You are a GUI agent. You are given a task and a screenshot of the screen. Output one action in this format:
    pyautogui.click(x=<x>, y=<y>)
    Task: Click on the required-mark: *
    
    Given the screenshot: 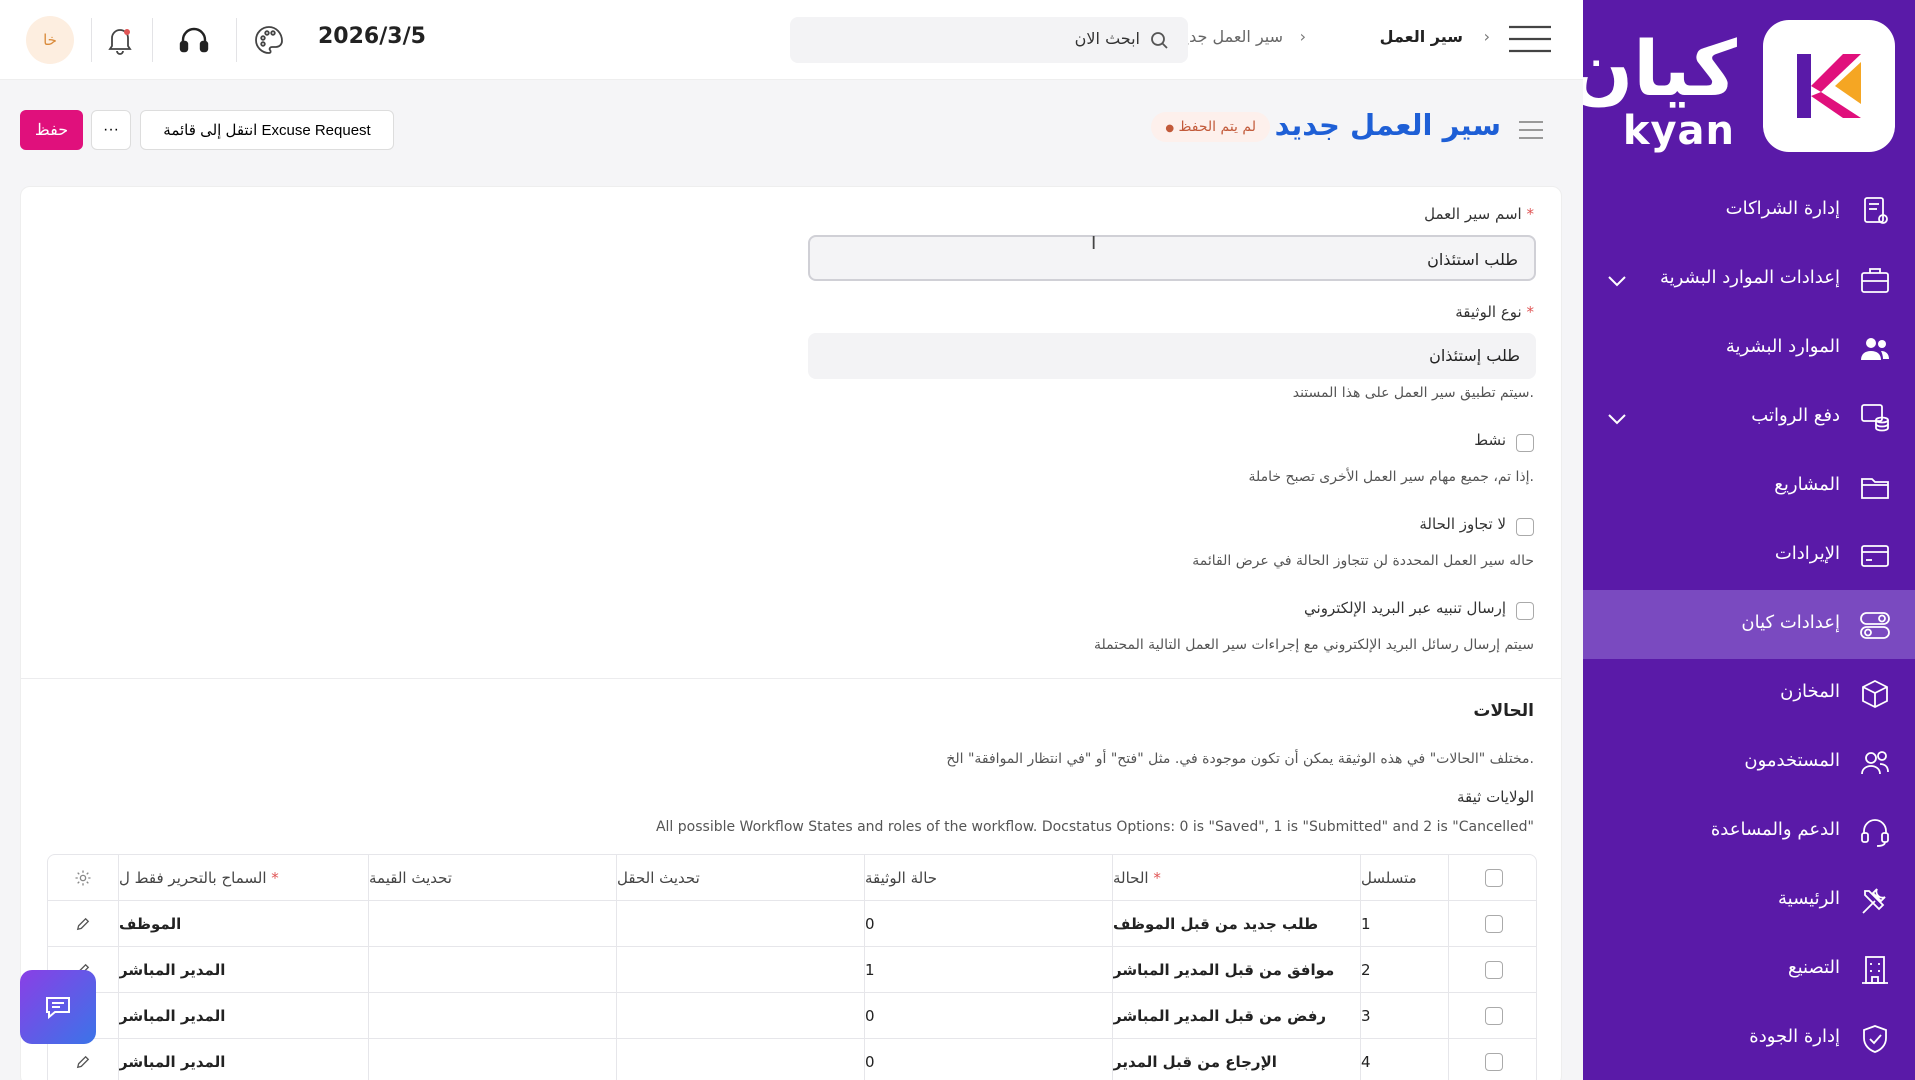 What is the action you would take?
    pyautogui.click(x=1530, y=312)
    